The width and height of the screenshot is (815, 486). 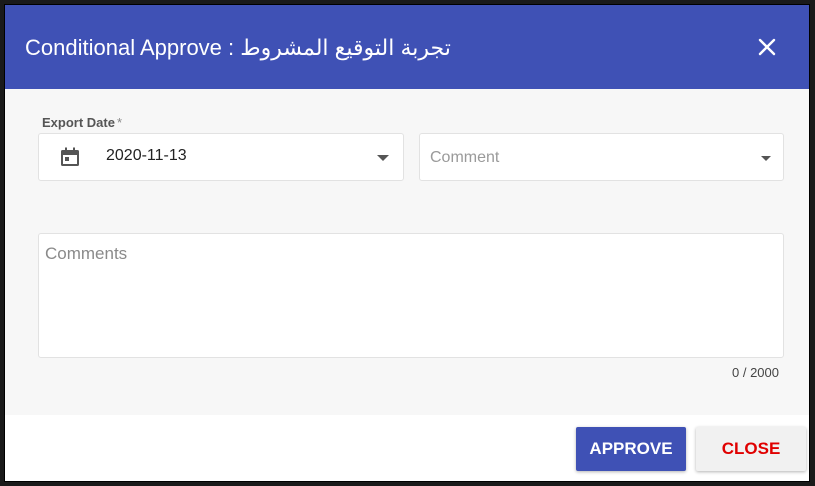 I want to click on dialog-footer: APPROVE CLOSE, so click(x=407, y=448).